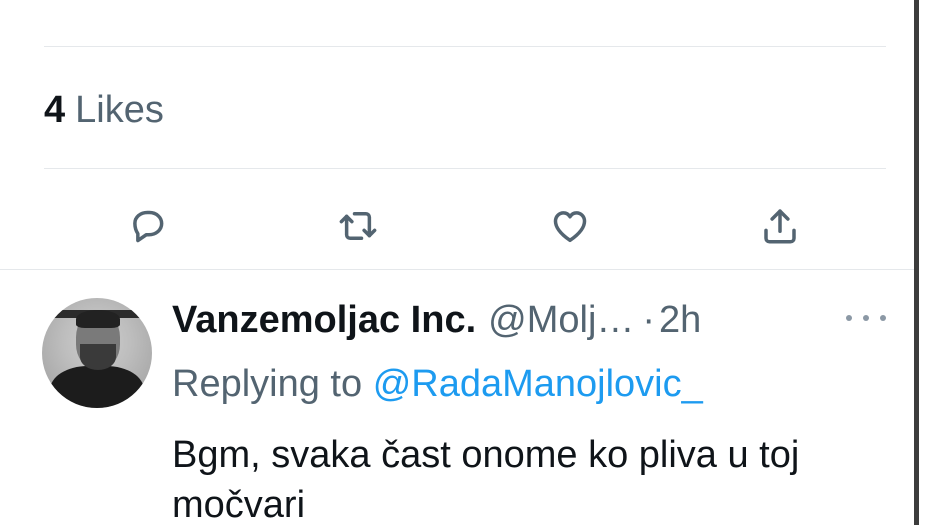 Image resolution: width=930 pixels, height=530 pixels. I want to click on likes-stat: 4 Likes, so click(104, 110).